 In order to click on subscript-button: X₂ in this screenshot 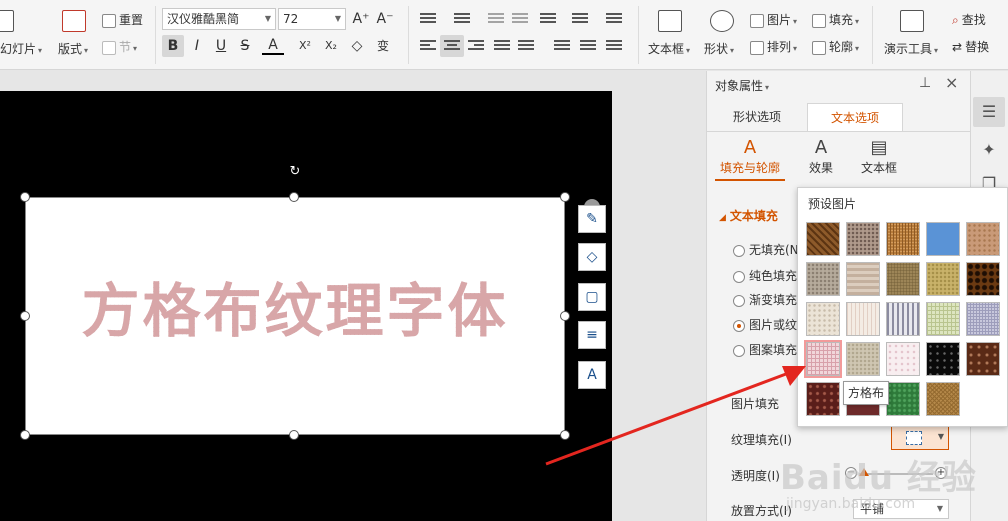, I will do `click(331, 46)`.